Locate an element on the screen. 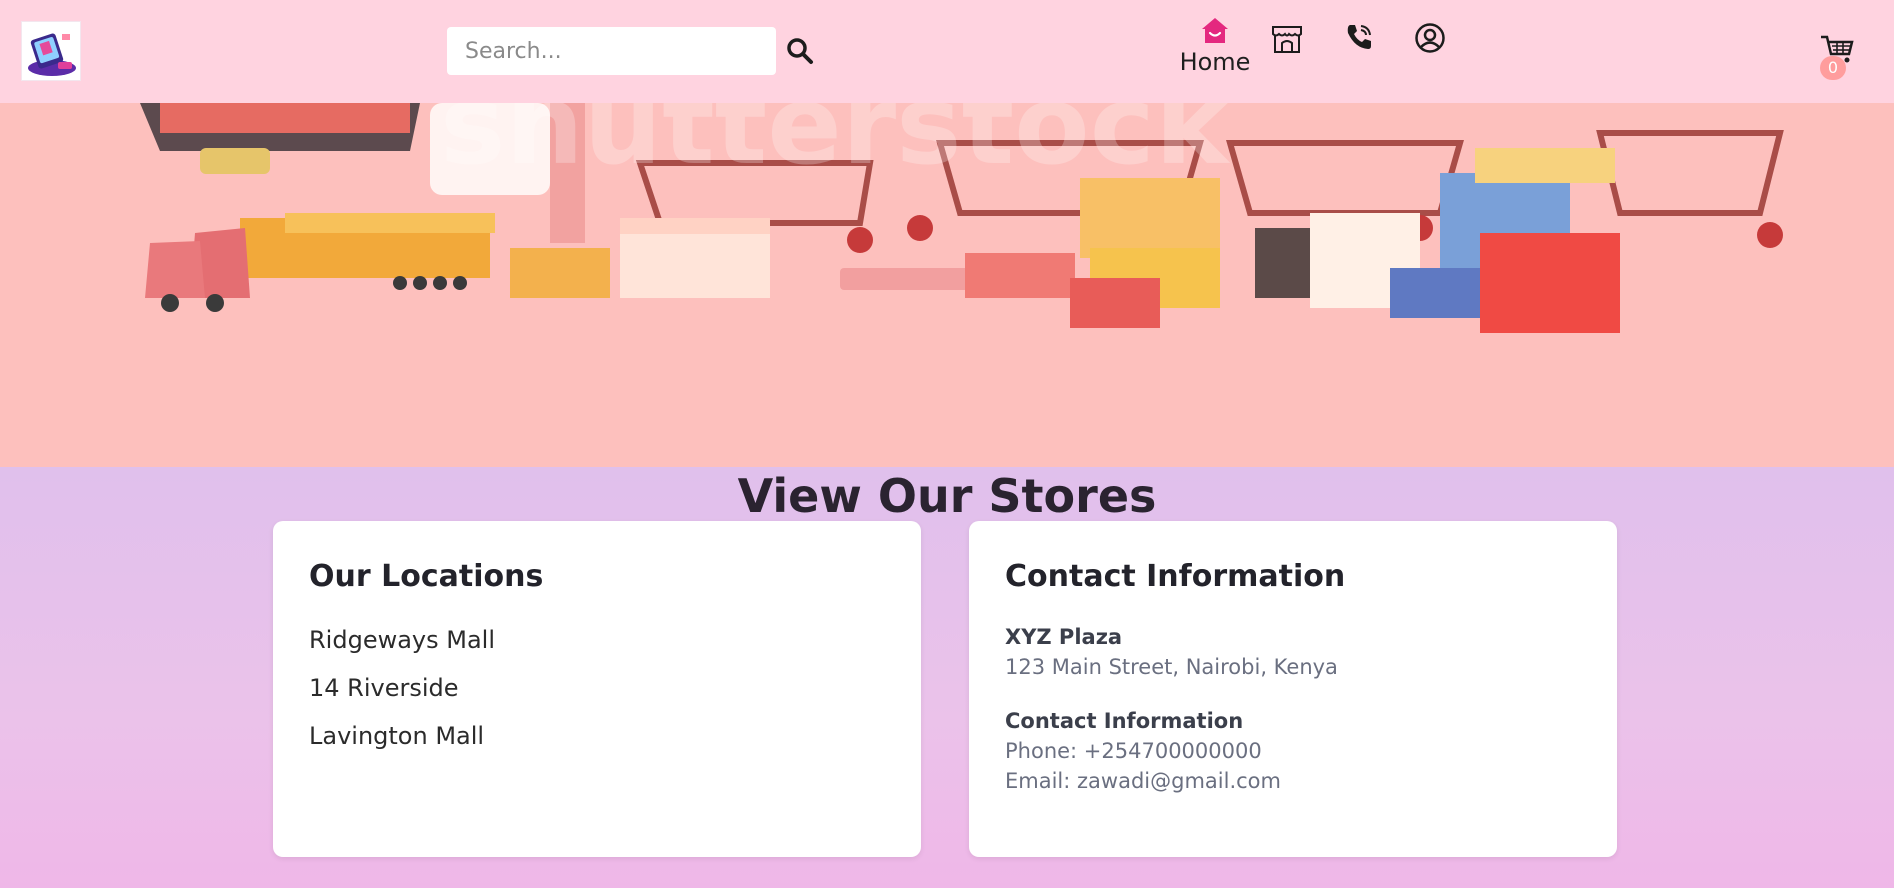  search-input is located at coordinates (611, 51).